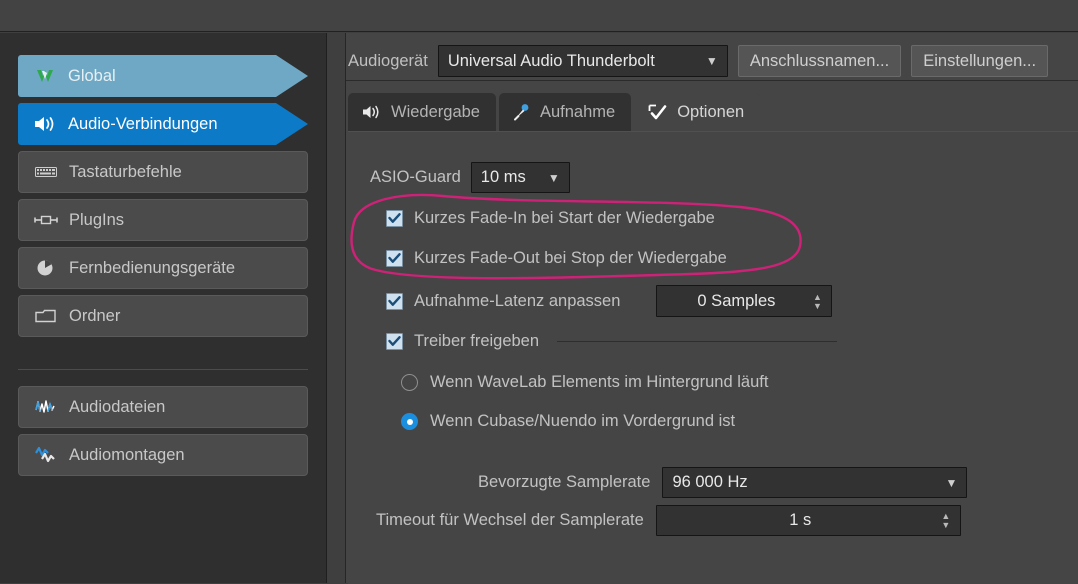 This screenshot has width=1078, height=584. What do you see at coordinates (125, 171) in the screenshot?
I see `sidebar-item-label: Tastaturbefehle` at bounding box center [125, 171].